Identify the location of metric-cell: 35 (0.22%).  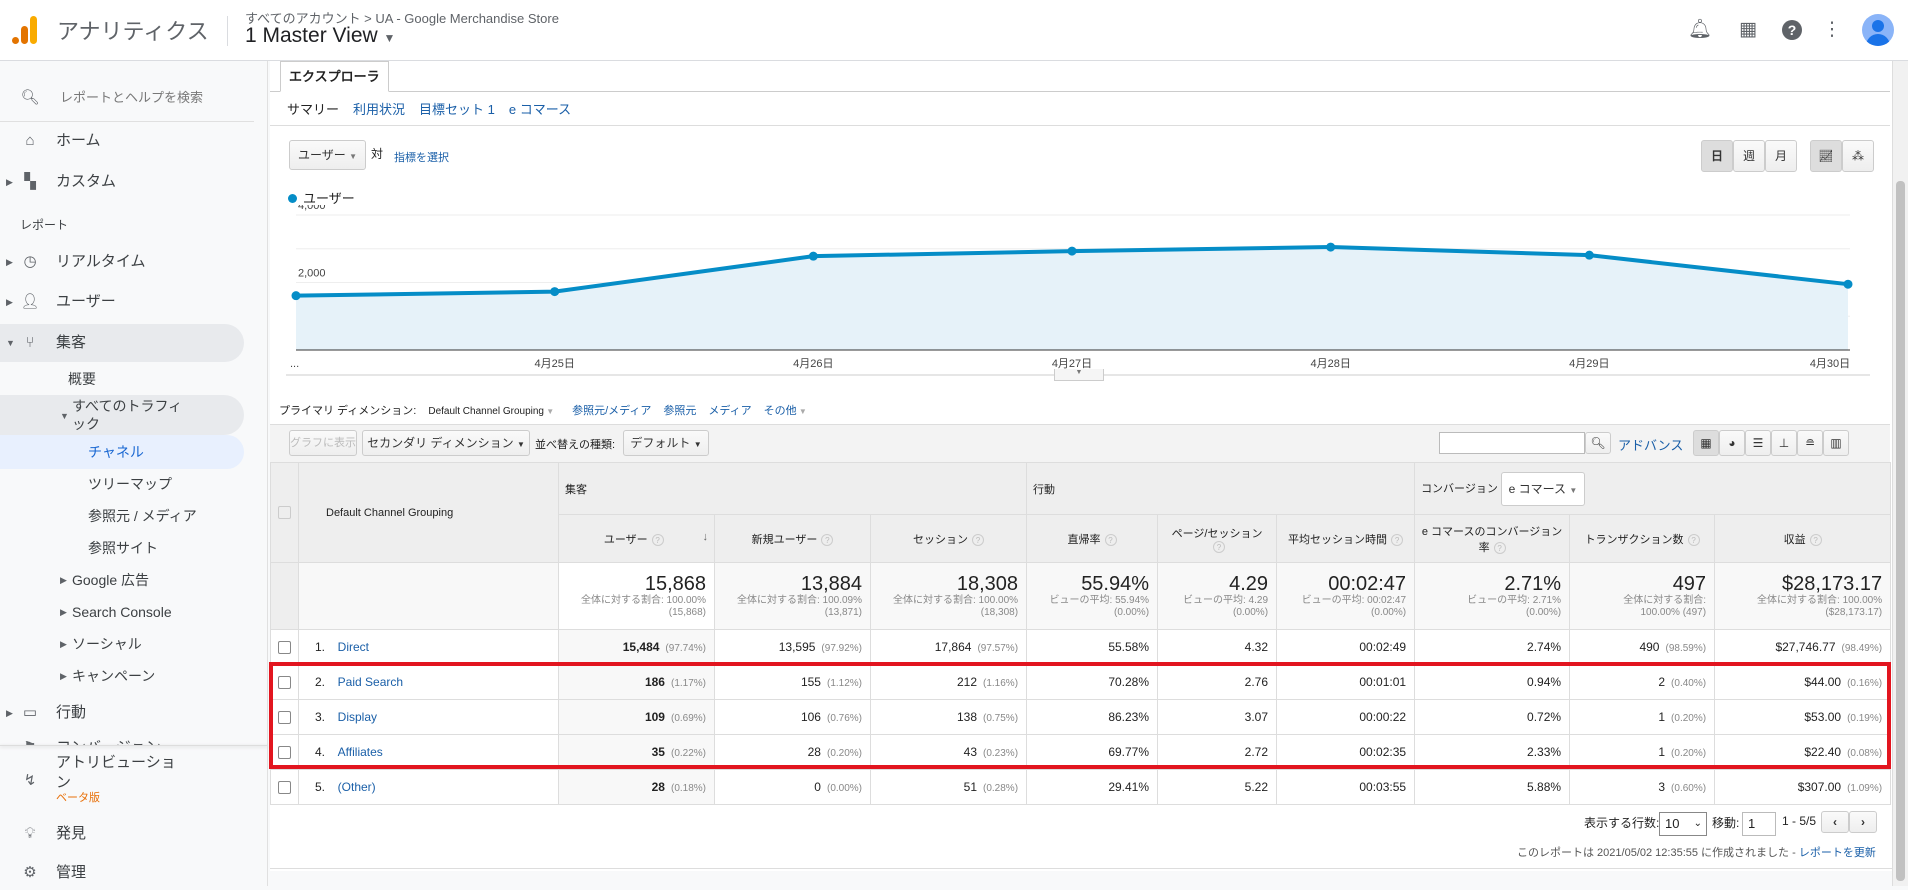
(636, 752).